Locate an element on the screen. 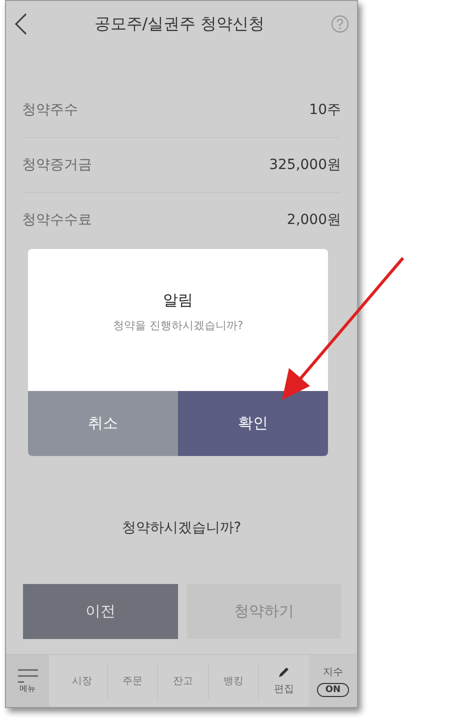  index-toggle: ON is located at coordinates (333, 690).